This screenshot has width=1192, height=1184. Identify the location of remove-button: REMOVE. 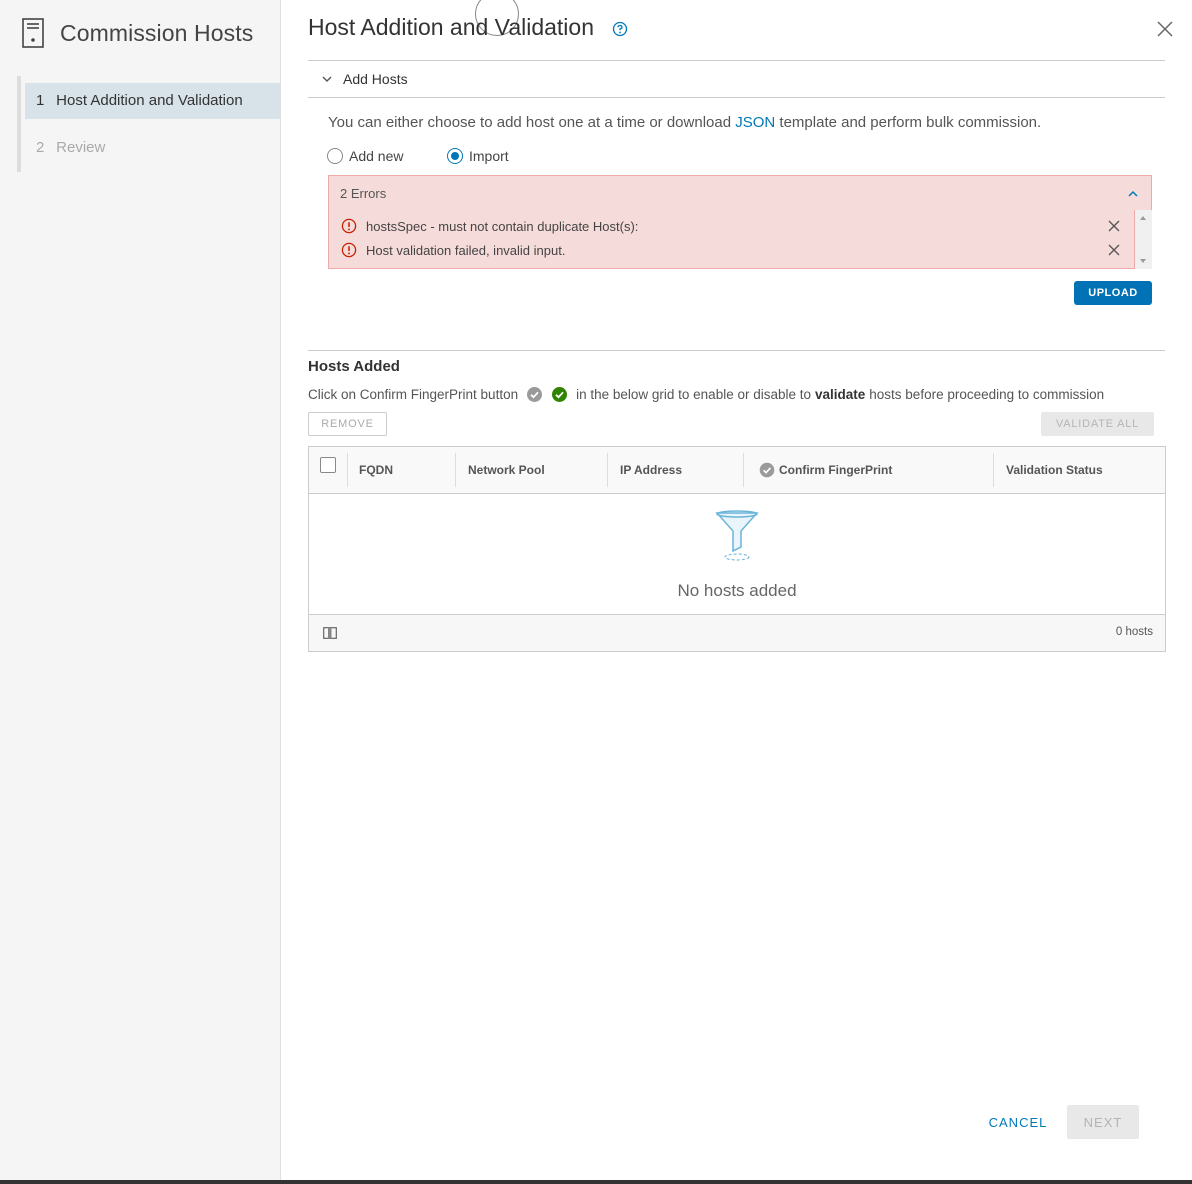
(347, 424).